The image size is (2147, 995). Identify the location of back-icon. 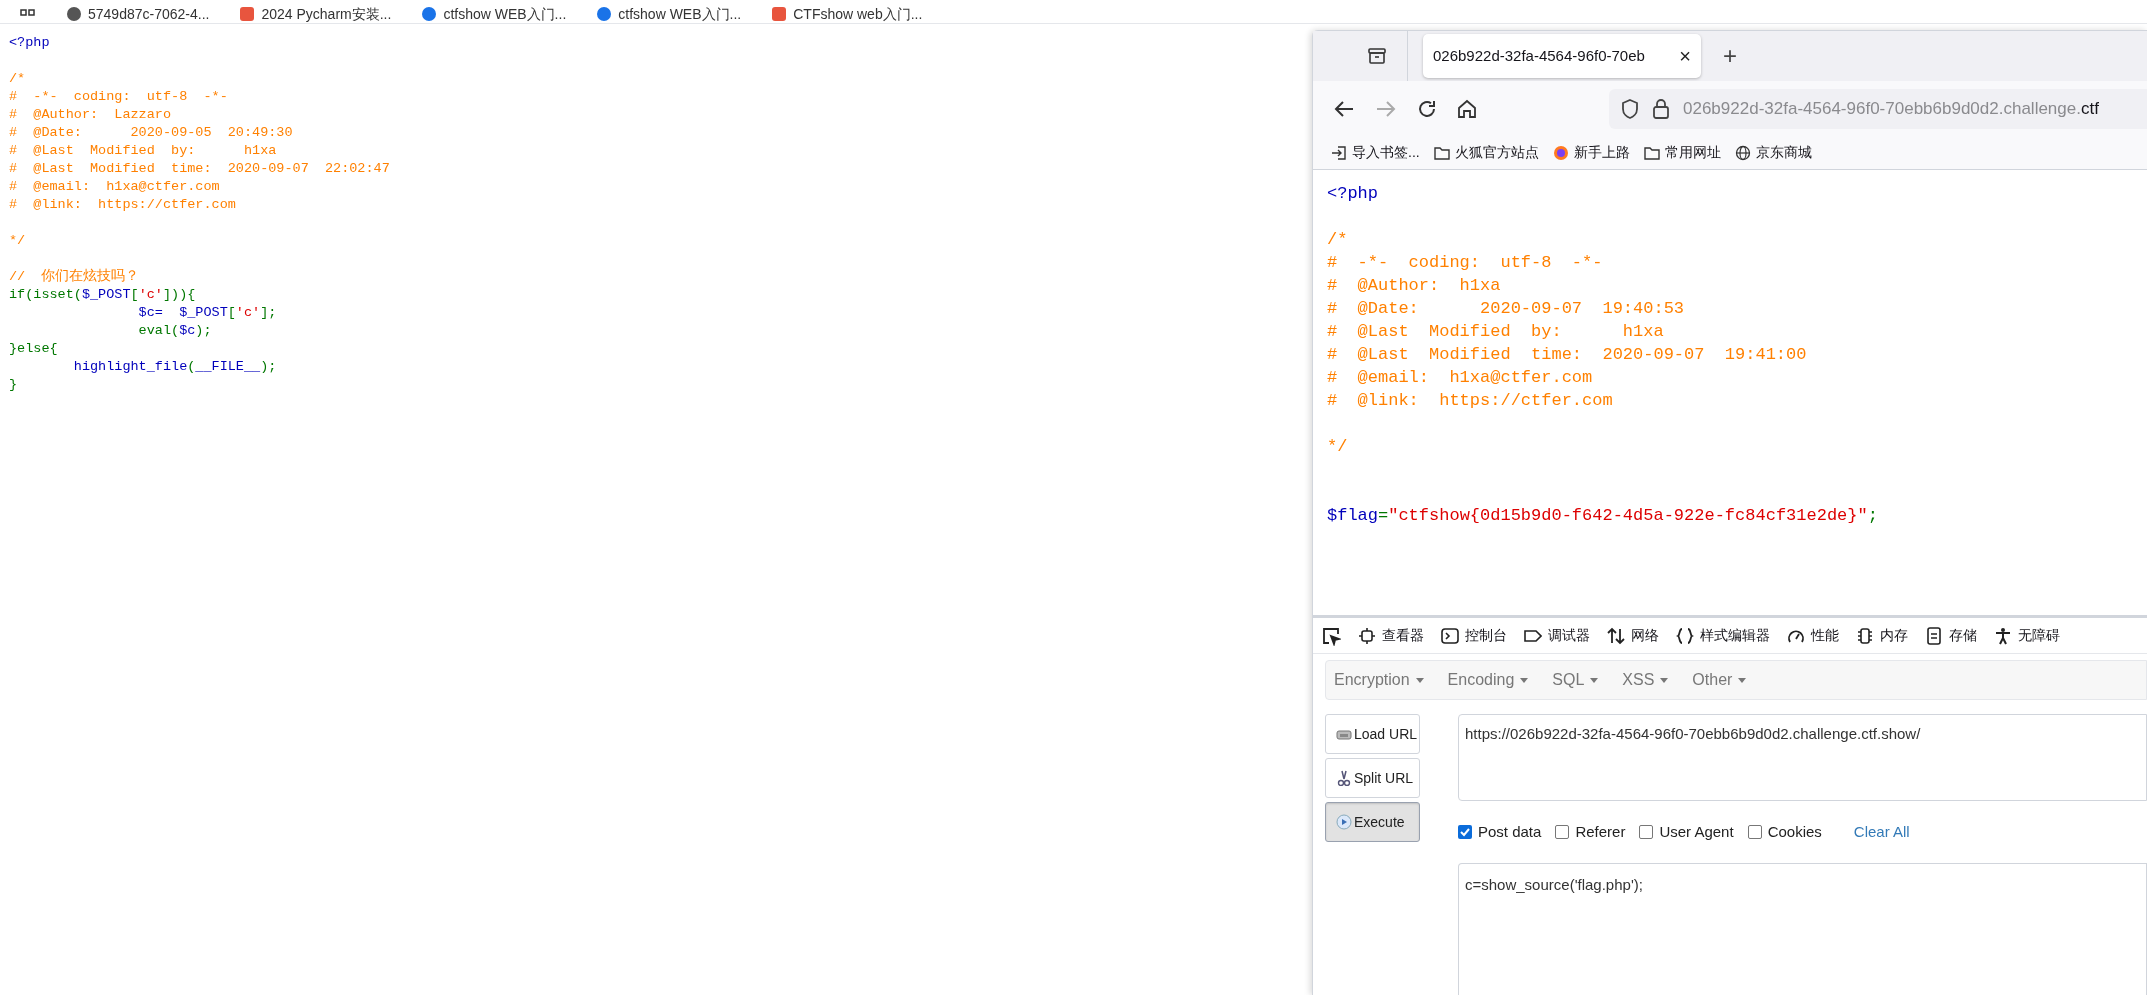
(1344, 108).